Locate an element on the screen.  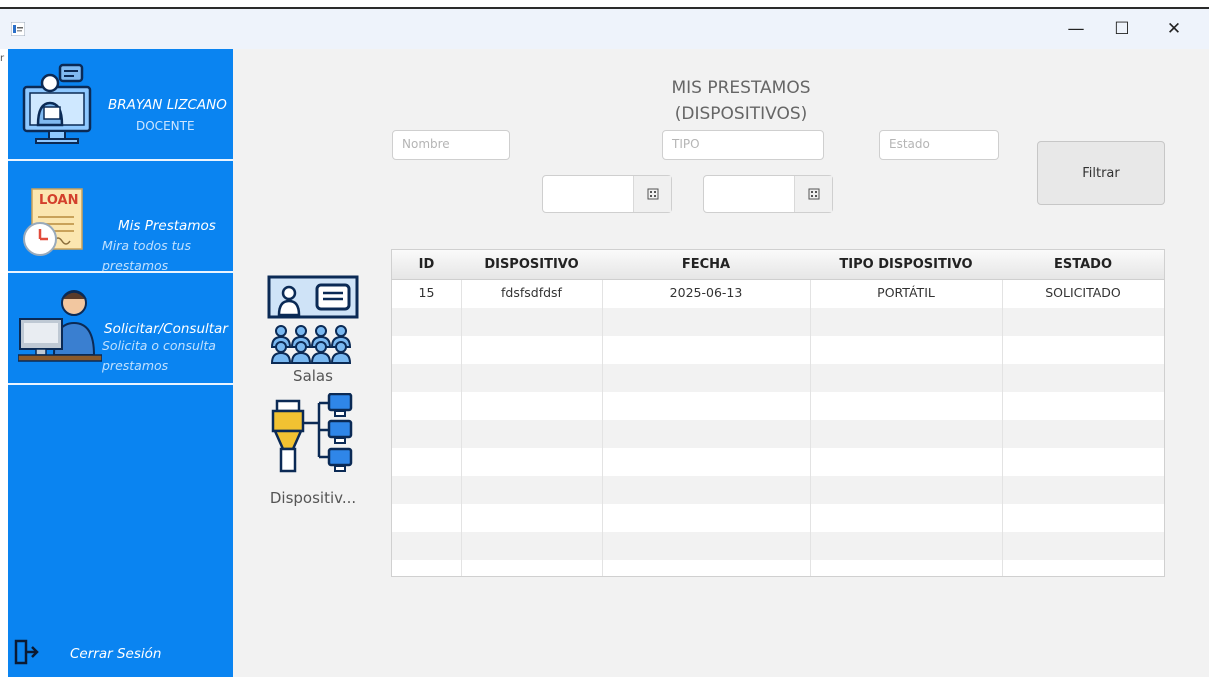
nombre-input: Nombre is located at coordinates (451, 145).